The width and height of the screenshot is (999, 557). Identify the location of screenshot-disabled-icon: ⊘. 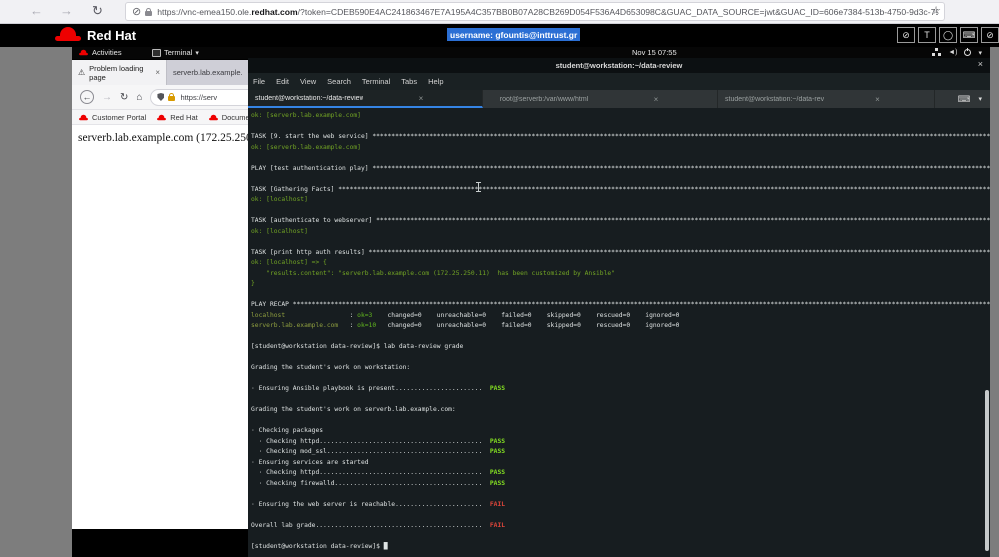
(906, 35).